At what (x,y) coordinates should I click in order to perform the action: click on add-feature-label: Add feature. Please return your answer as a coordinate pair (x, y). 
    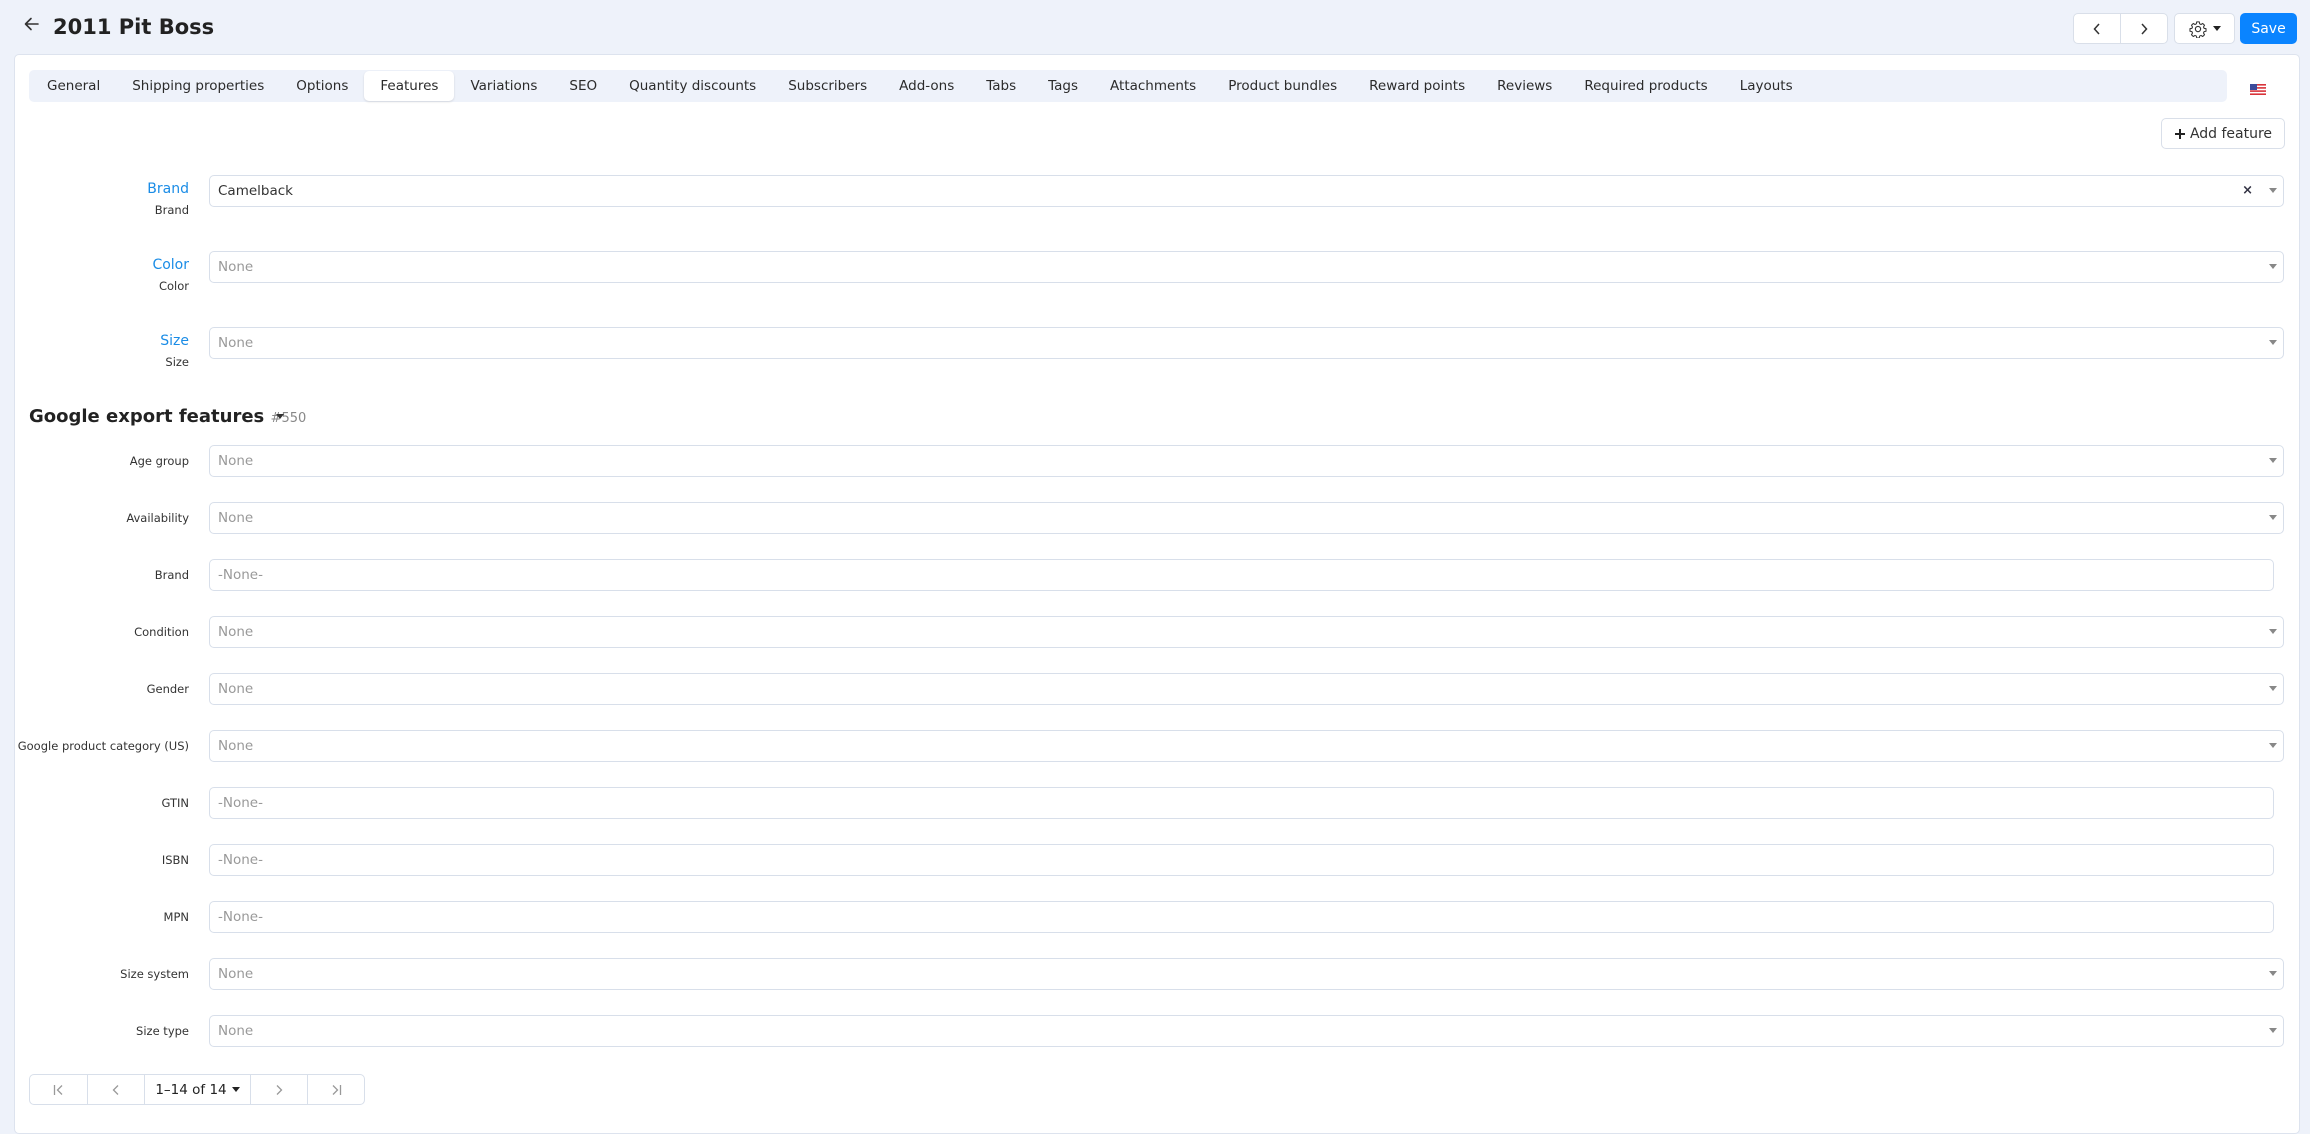
    Looking at the image, I should click on (2231, 133).